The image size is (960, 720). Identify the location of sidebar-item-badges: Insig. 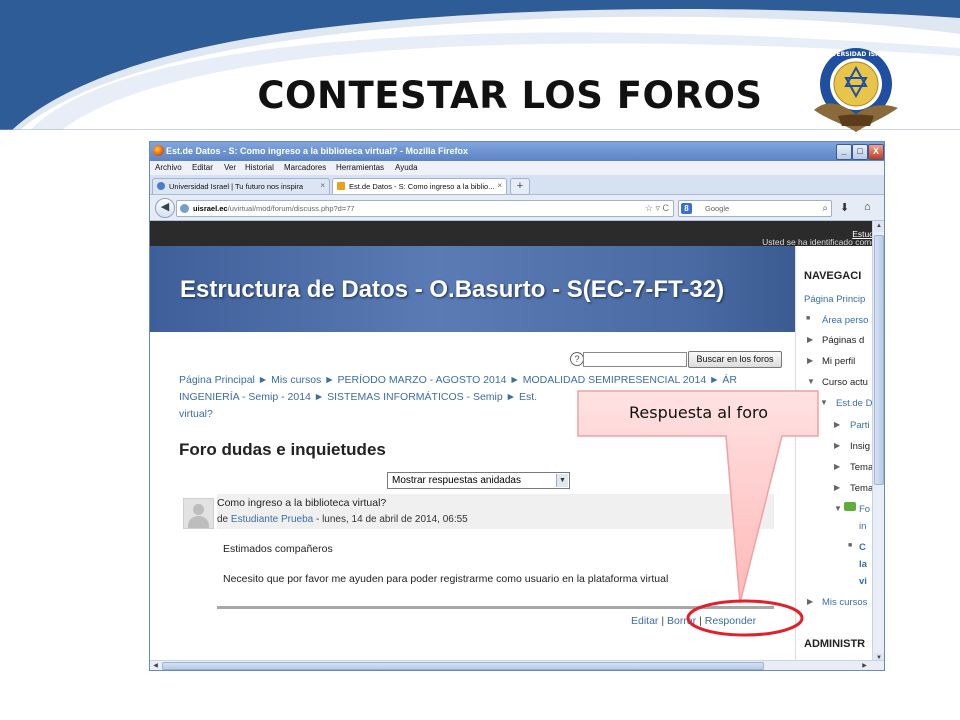
(860, 446).